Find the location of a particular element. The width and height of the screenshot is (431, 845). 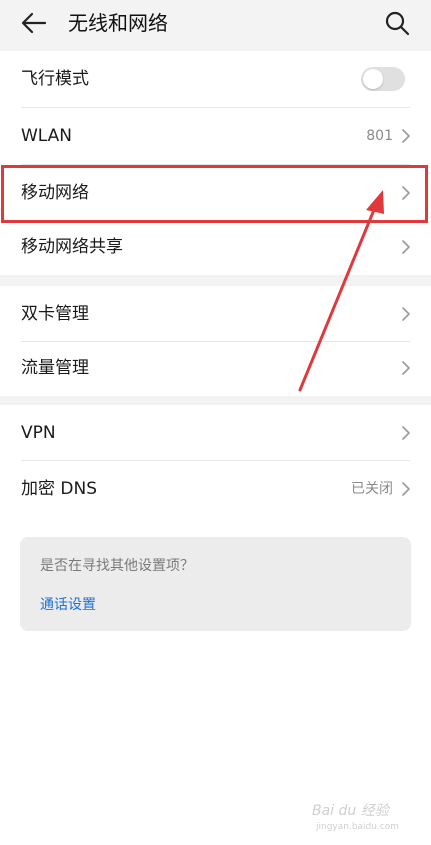

annotation-highlight-box is located at coordinates (214, 194).